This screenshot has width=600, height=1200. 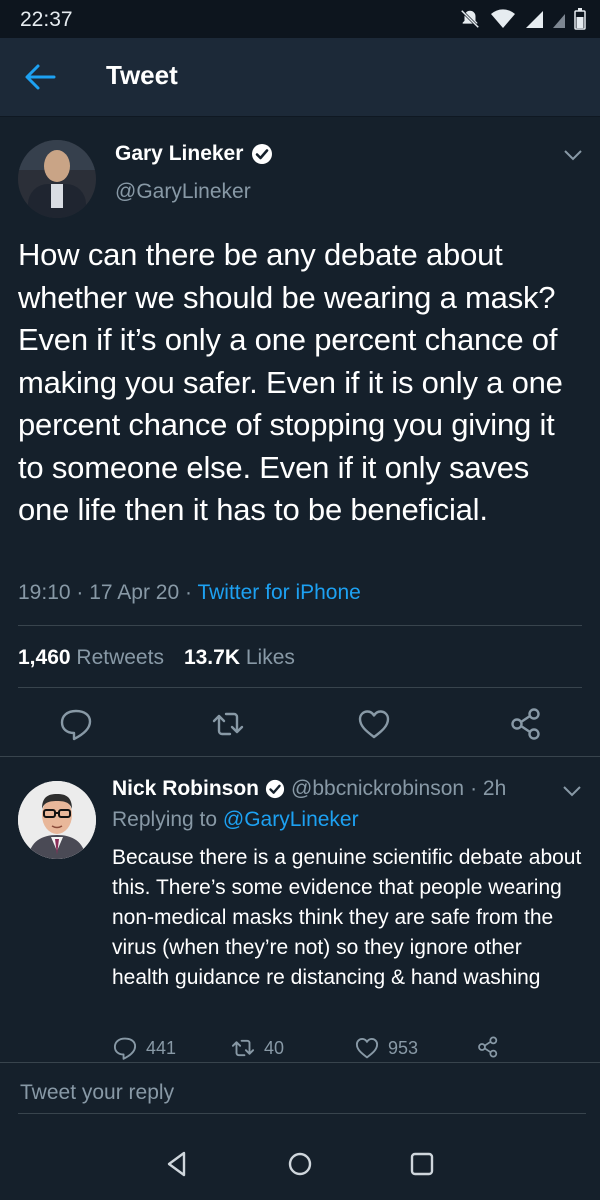 I want to click on retweet-count: 40, so click(x=274, y=1047).